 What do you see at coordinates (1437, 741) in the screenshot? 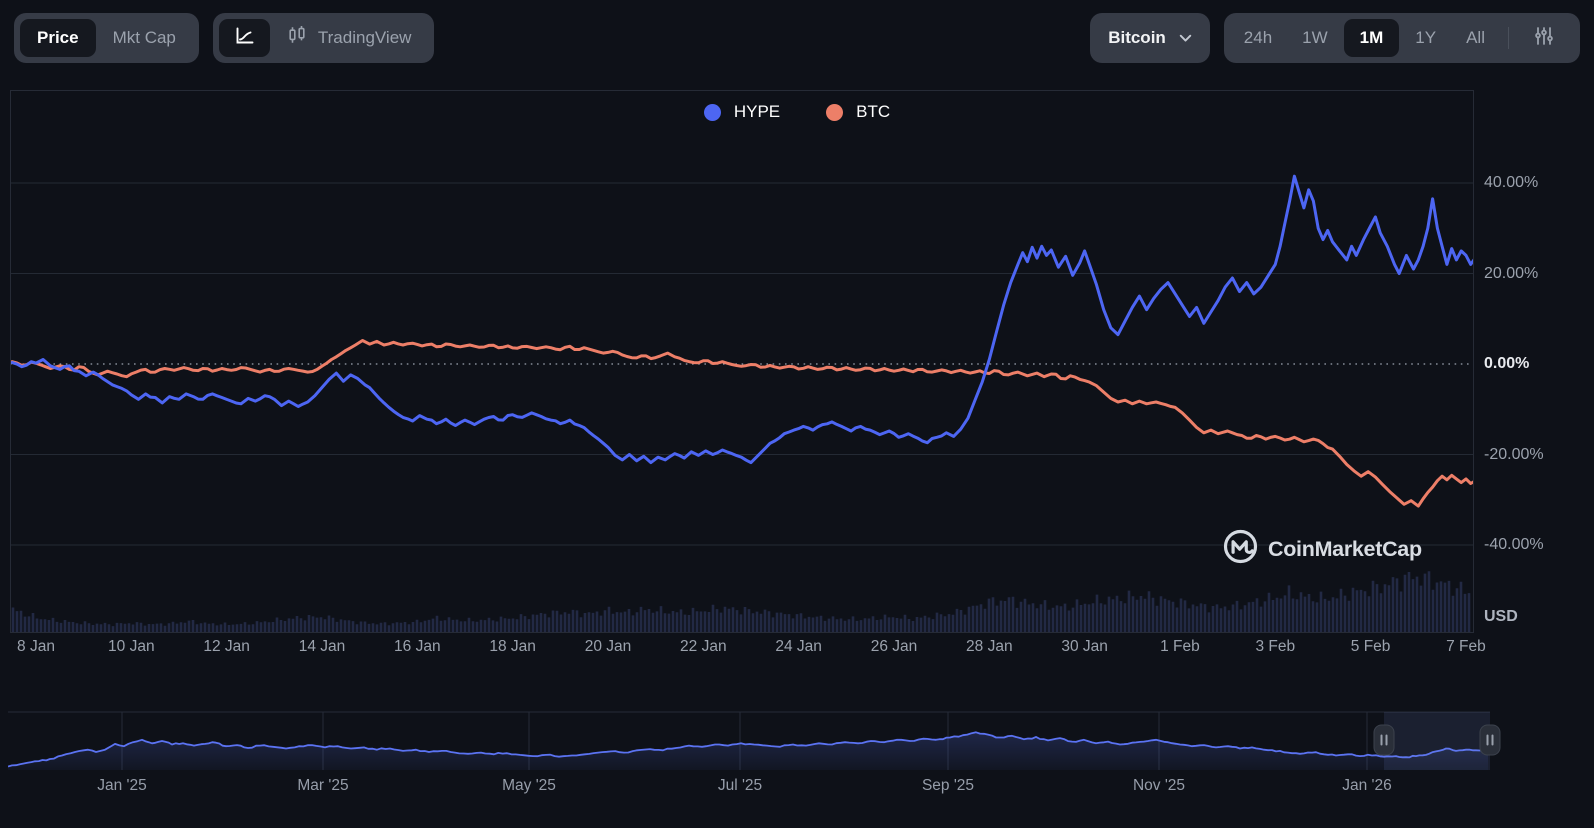
I see `minimap-selection-overlay` at bounding box center [1437, 741].